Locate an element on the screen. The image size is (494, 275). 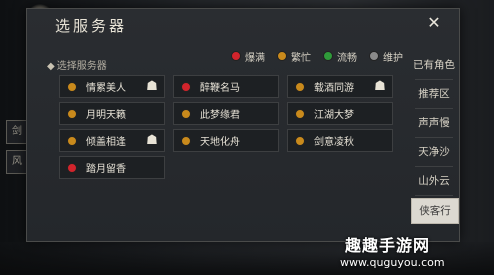
tab-server-group: 已有角色 is located at coordinates (434, 65).